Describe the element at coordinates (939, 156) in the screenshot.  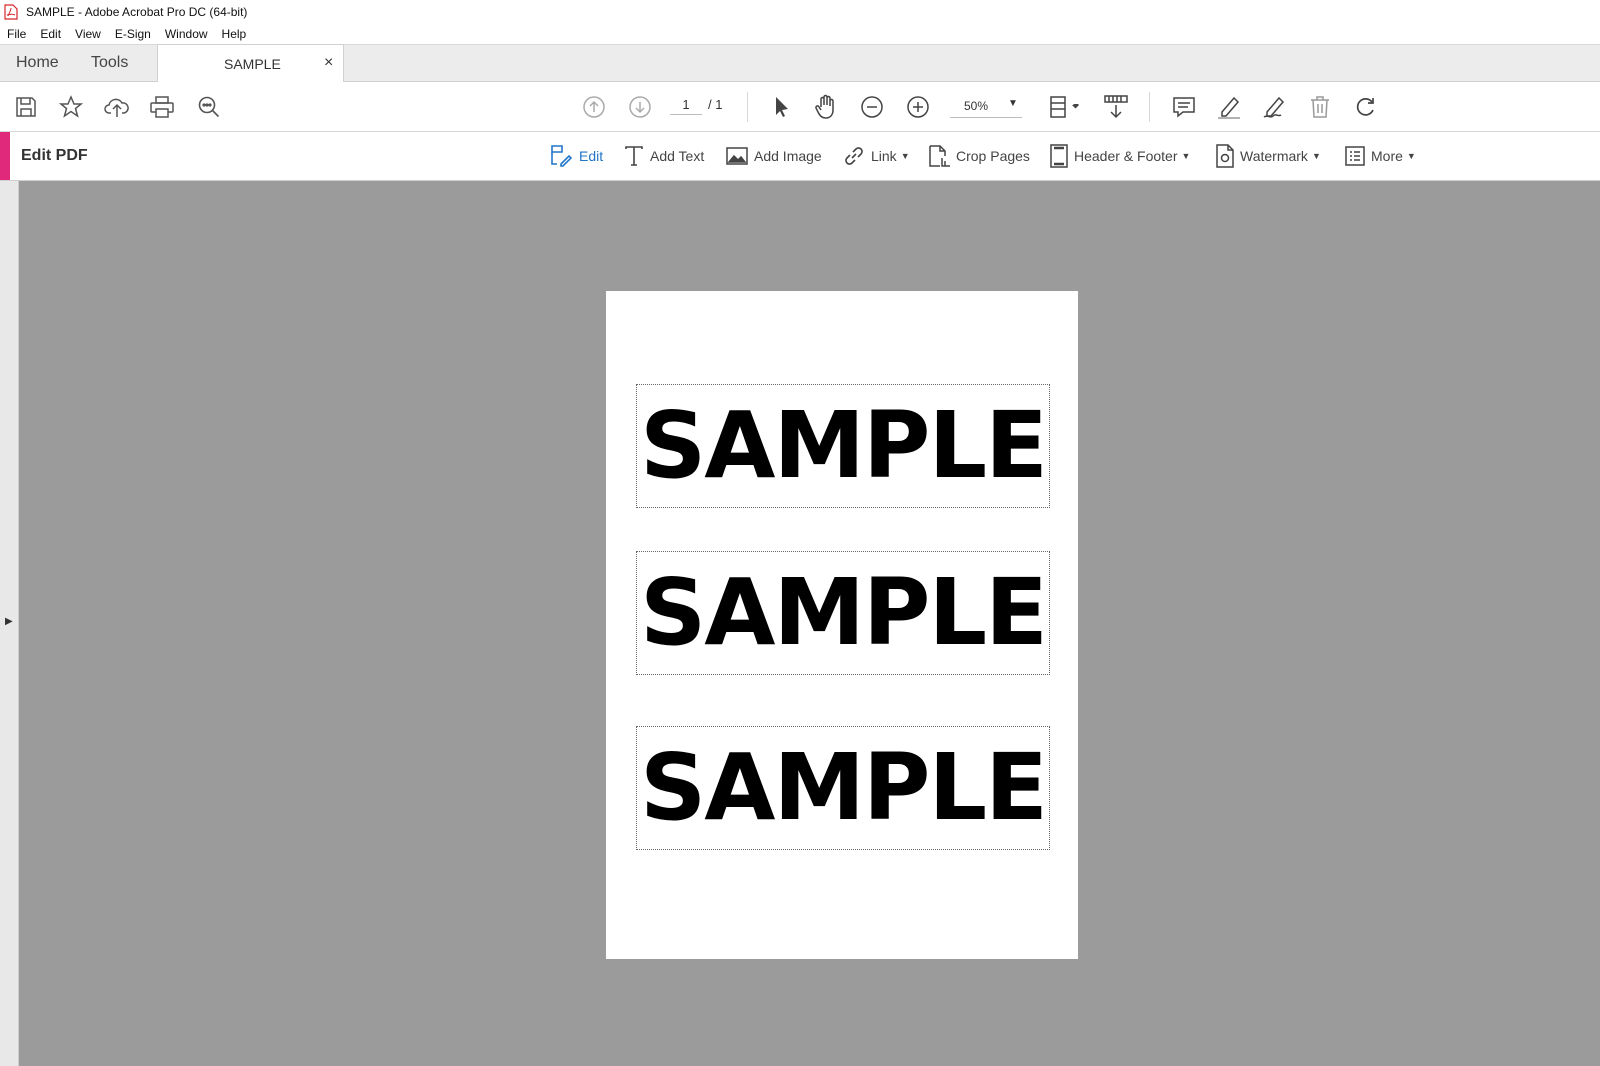
I see `crop-page-icon` at that location.